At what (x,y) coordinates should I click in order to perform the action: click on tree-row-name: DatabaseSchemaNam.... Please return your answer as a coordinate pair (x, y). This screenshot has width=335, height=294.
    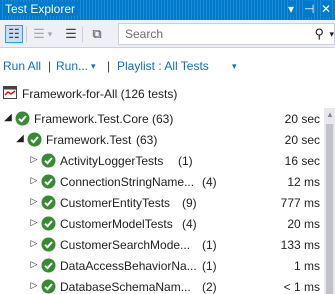
    Looking at the image, I should click on (125, 287).